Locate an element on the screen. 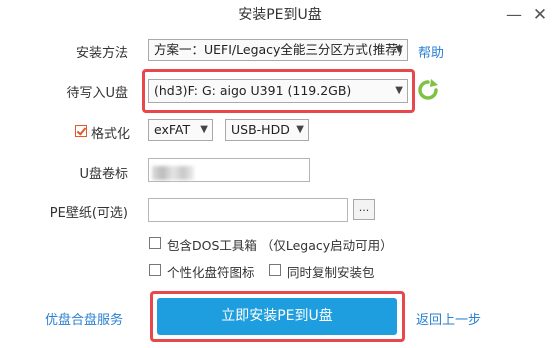 The height and width of the screenshot is (348, 560). filesystem-select: exFAT ▼ is located at coordinates (180, 130).